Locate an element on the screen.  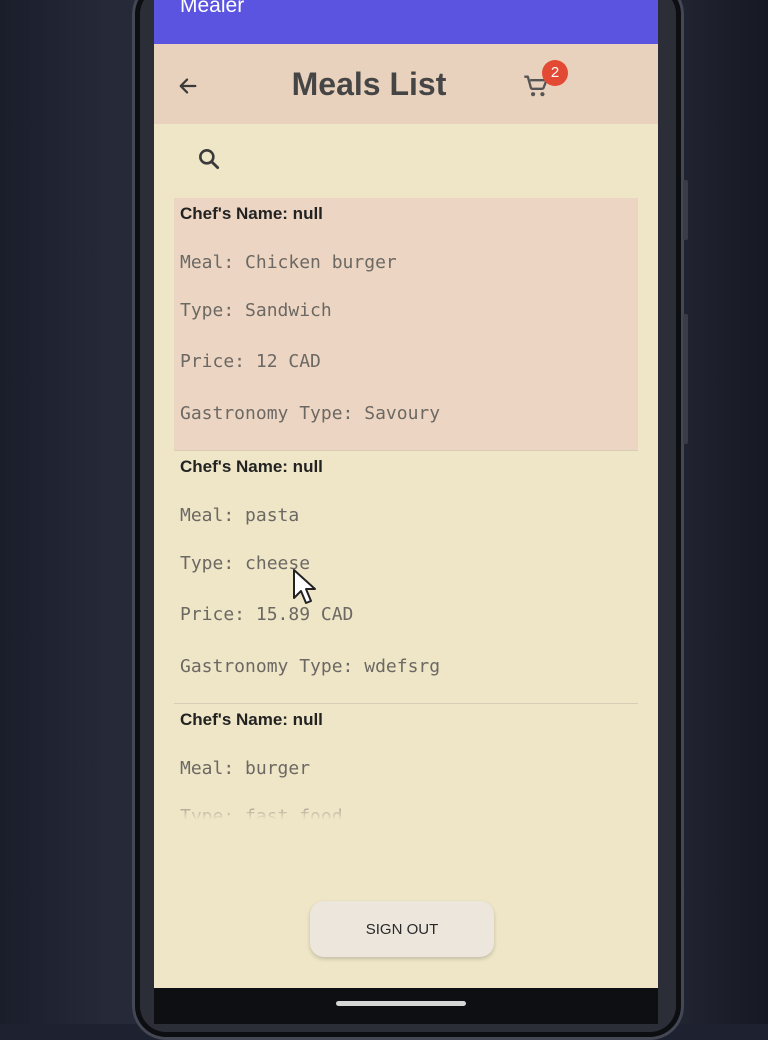
cart-count-badge: 2 is located at coordinates (555, 73).